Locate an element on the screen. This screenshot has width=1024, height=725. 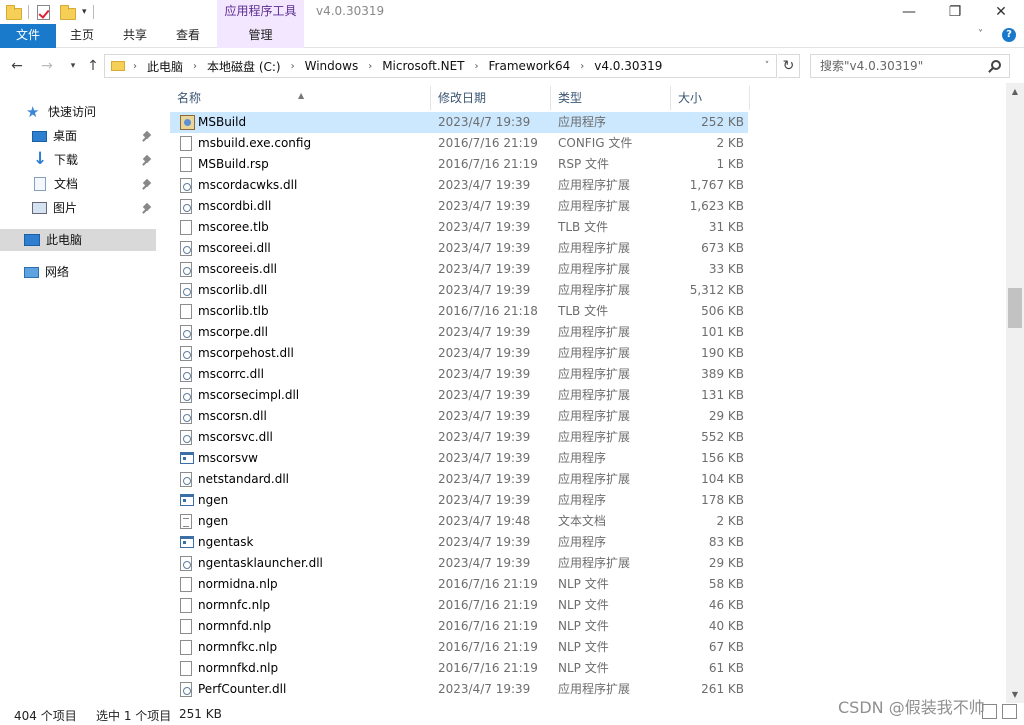
breadcrumb-local-disk: 本地磁盘 (C:) is located at coordinates (244, 66).